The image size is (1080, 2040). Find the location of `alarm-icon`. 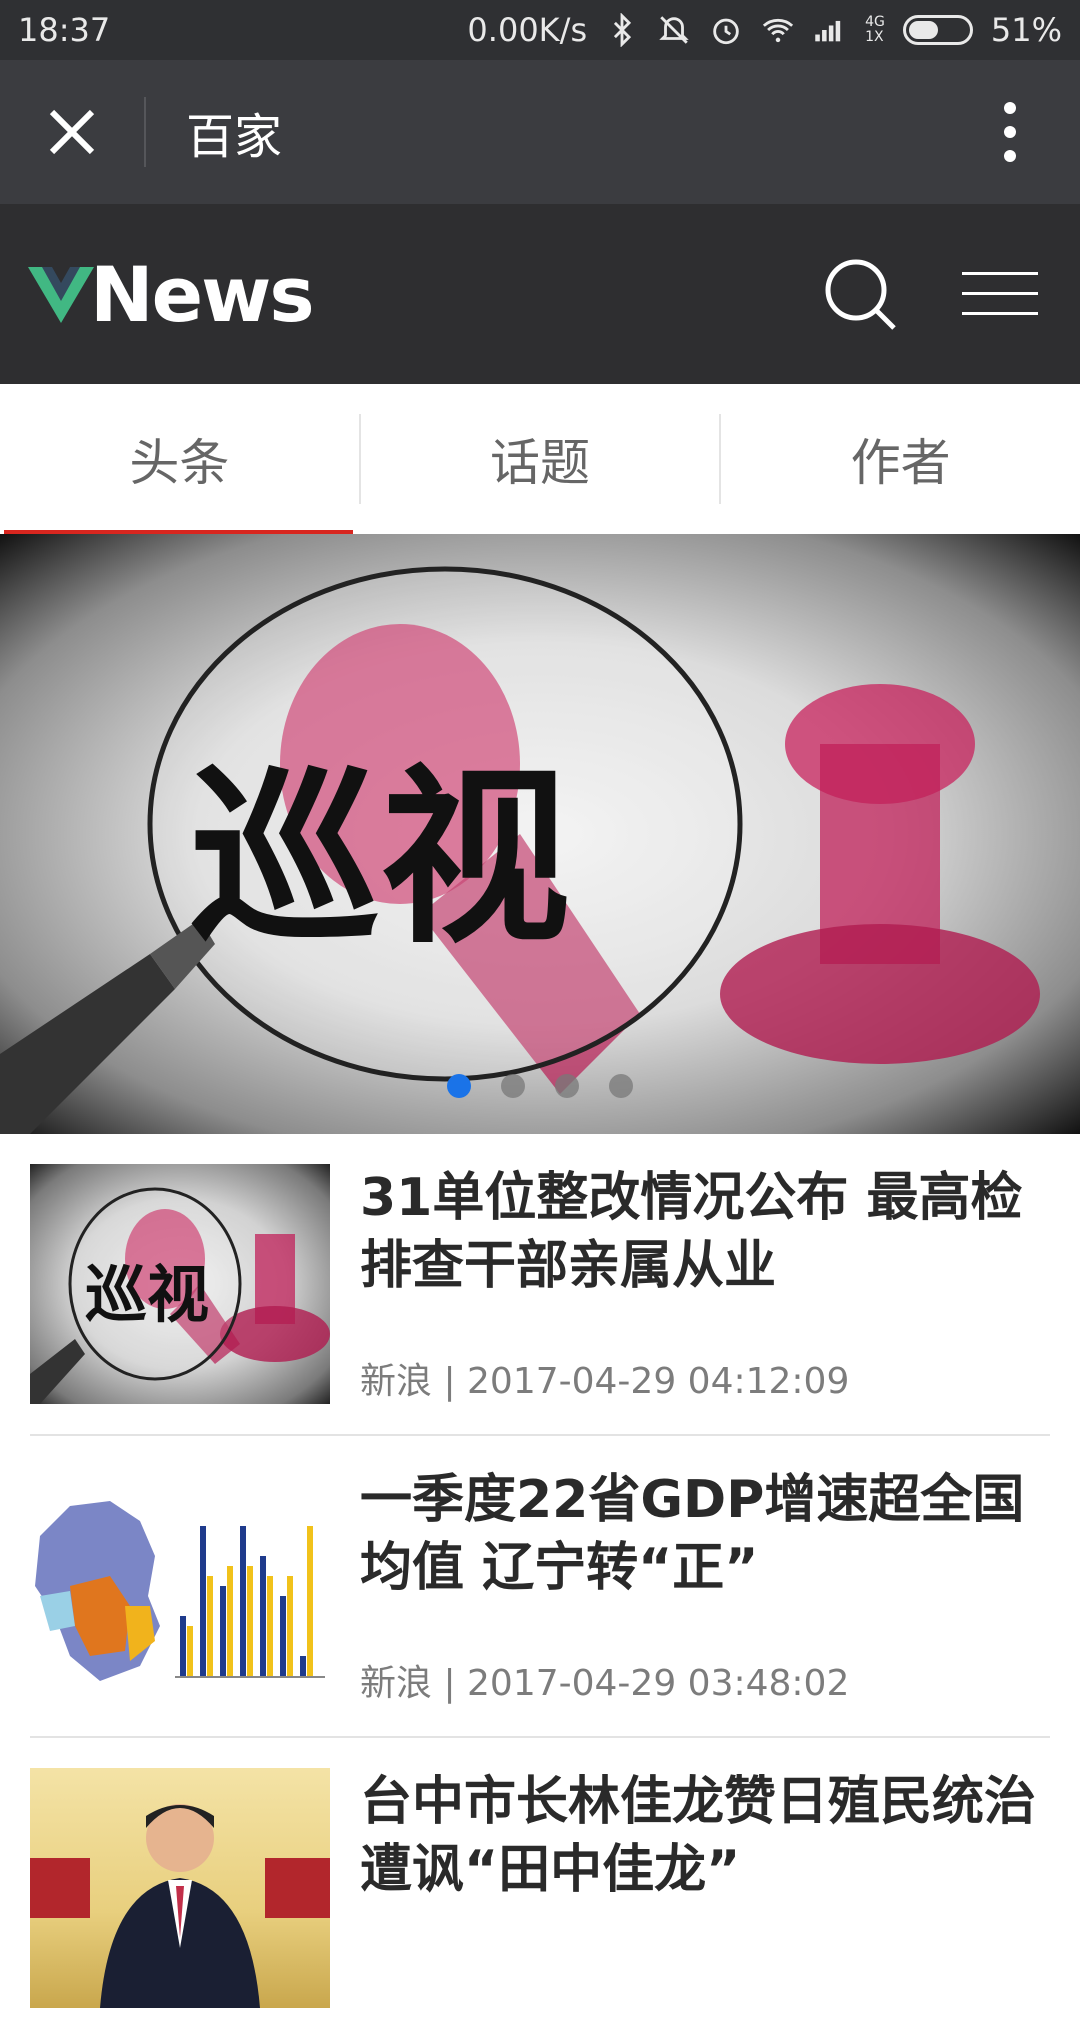

alarm-icon is located at coordinates (726, 31).